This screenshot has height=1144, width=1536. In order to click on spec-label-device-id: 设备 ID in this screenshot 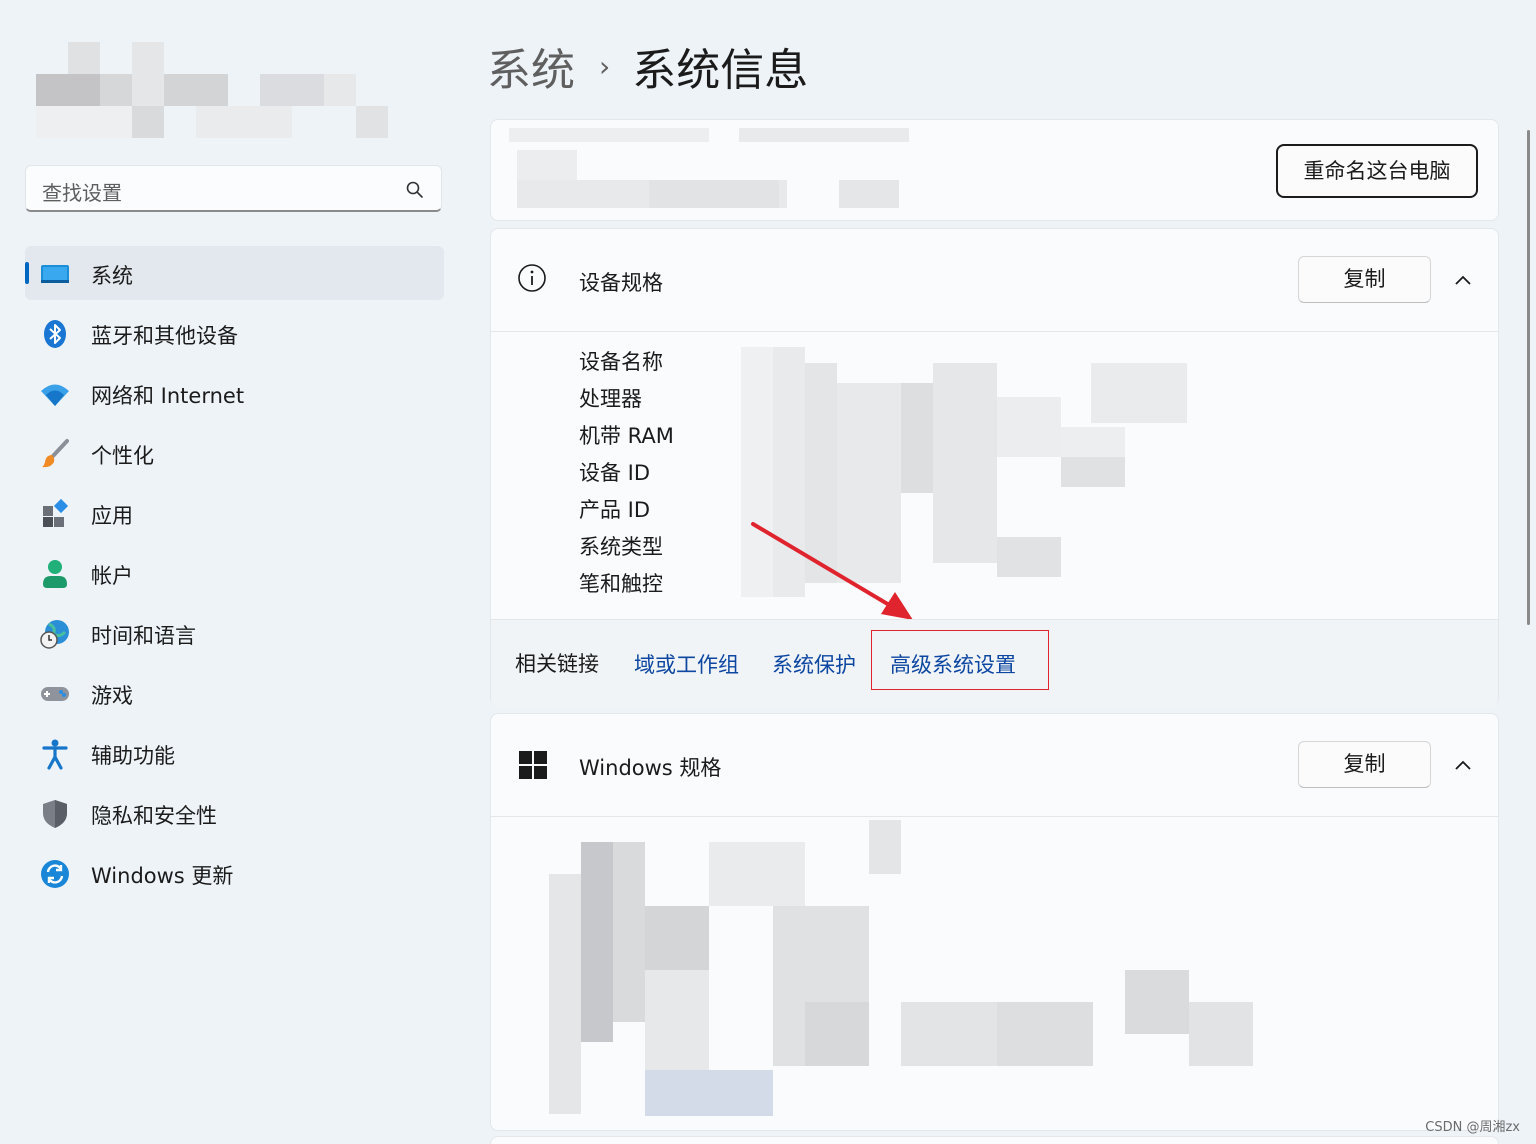, I will do `click(615, 473)`.